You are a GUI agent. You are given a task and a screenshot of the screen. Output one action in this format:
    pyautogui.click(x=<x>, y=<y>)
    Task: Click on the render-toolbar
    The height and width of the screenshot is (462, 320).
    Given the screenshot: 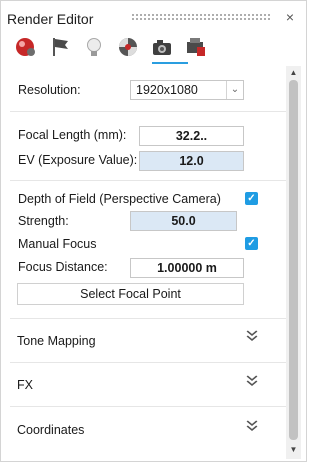 What is the action you would take?
    pyautogui.click(x=112, y=50)
    